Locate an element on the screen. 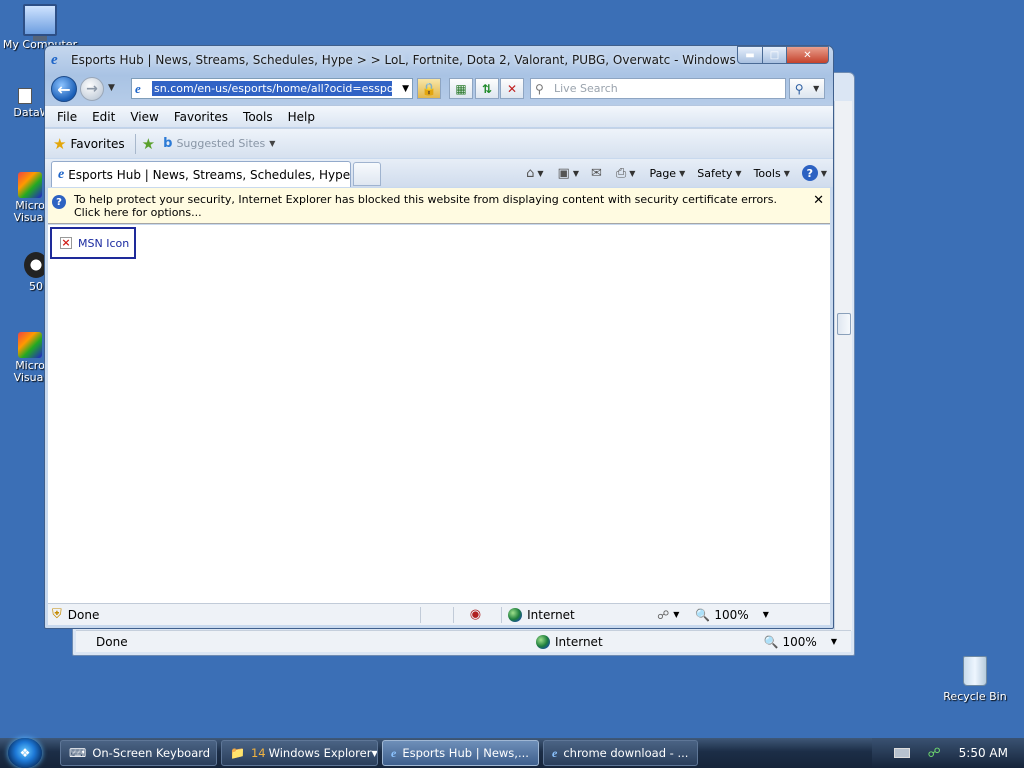  keyboard-icon is located at coordinates (901, 753).